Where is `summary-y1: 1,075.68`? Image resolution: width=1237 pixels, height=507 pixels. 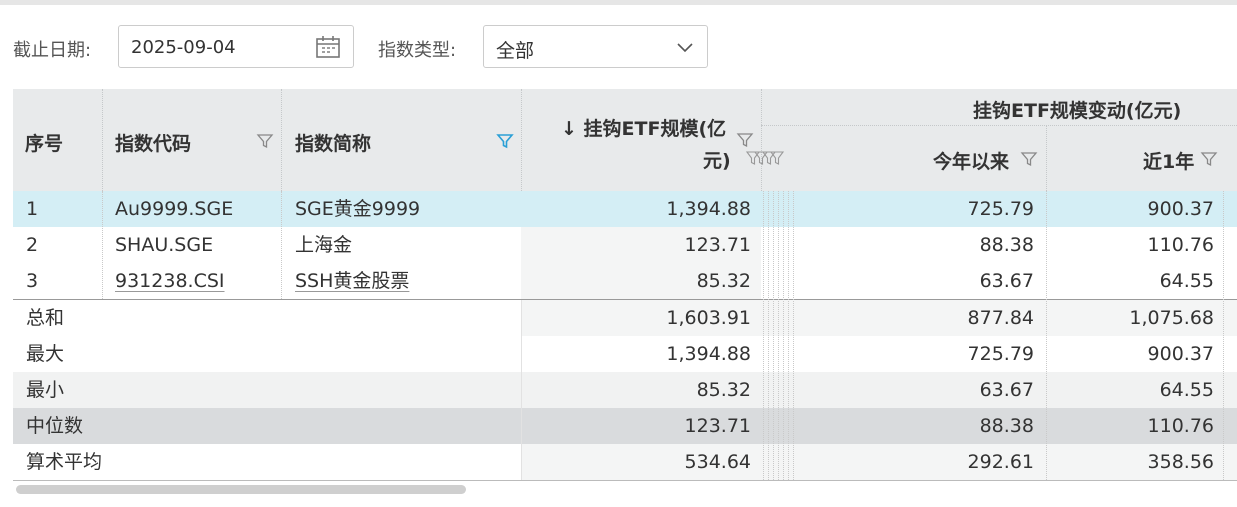
summary-y1: 1,075.68 is located at coordinates (1171, 318).